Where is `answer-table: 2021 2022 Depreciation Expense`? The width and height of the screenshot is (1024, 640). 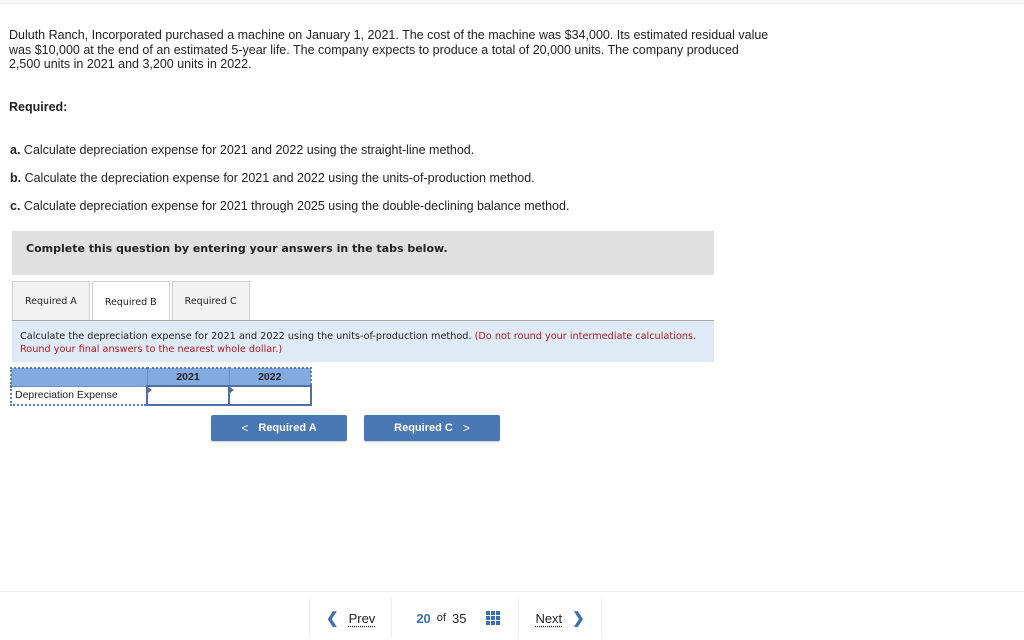
answer-table: 2021 2022 Depreciation Expense is located at coordinates (161, 386).